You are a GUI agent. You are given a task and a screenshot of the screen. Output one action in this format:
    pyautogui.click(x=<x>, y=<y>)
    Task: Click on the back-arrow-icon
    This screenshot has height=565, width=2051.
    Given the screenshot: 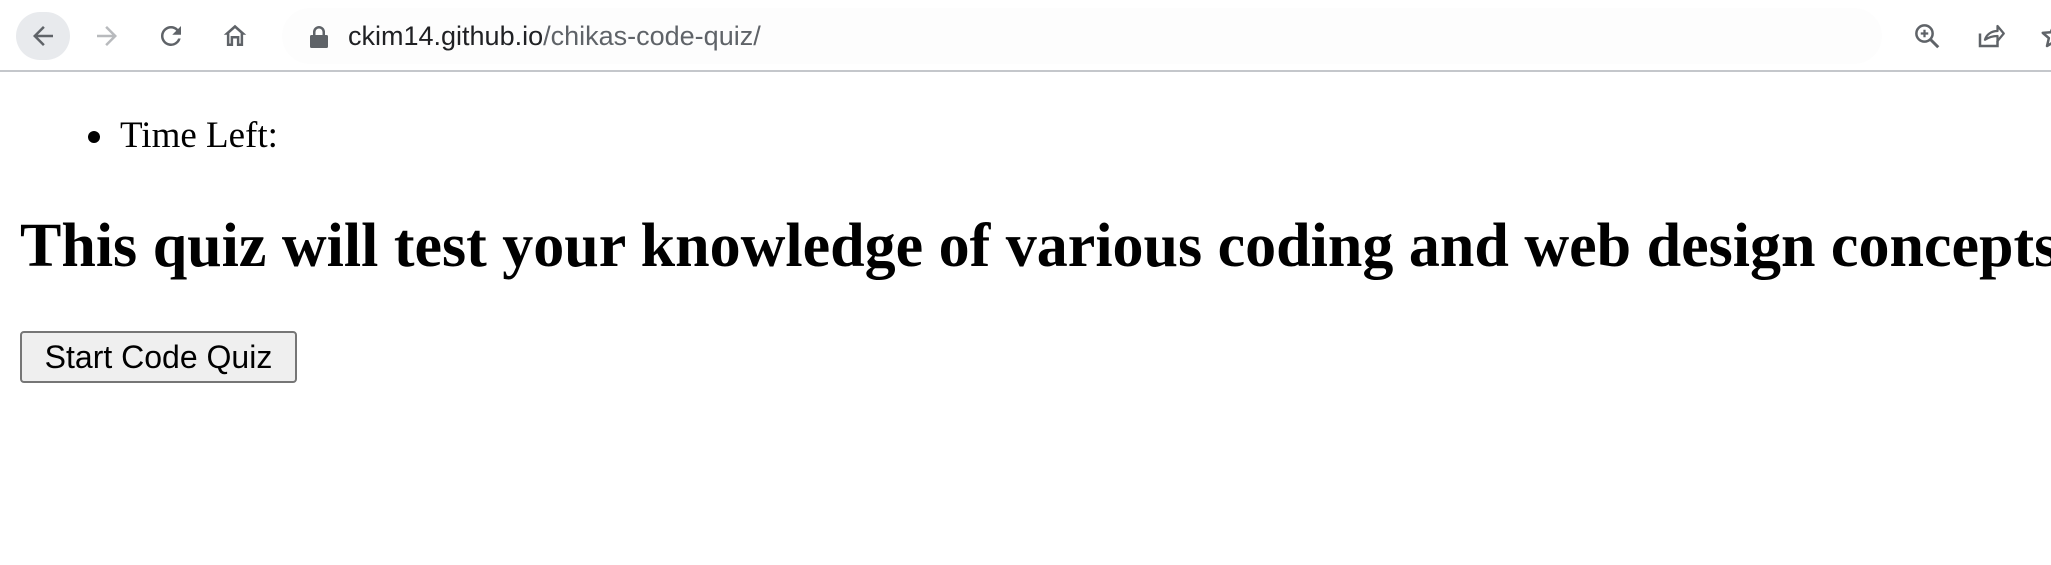 What is the action you would take?
    pyautogui.click(x=43, y=36)
    